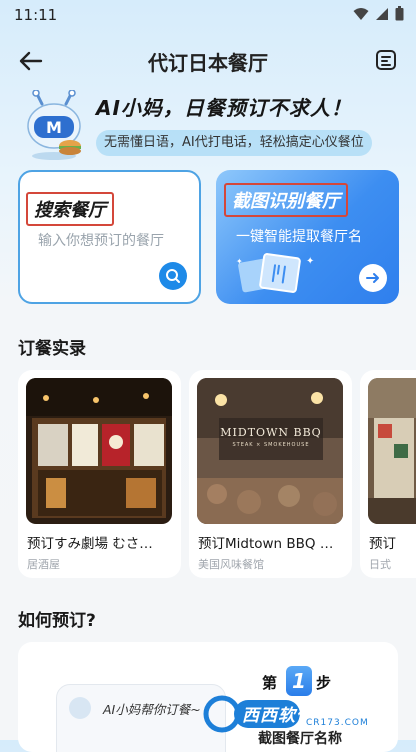  What do you see at coordinates (299, 237) in the screenshot?
I see `scan-card-subtitle: 一键智能提取餐厅名` at bounding box center [299, 237].